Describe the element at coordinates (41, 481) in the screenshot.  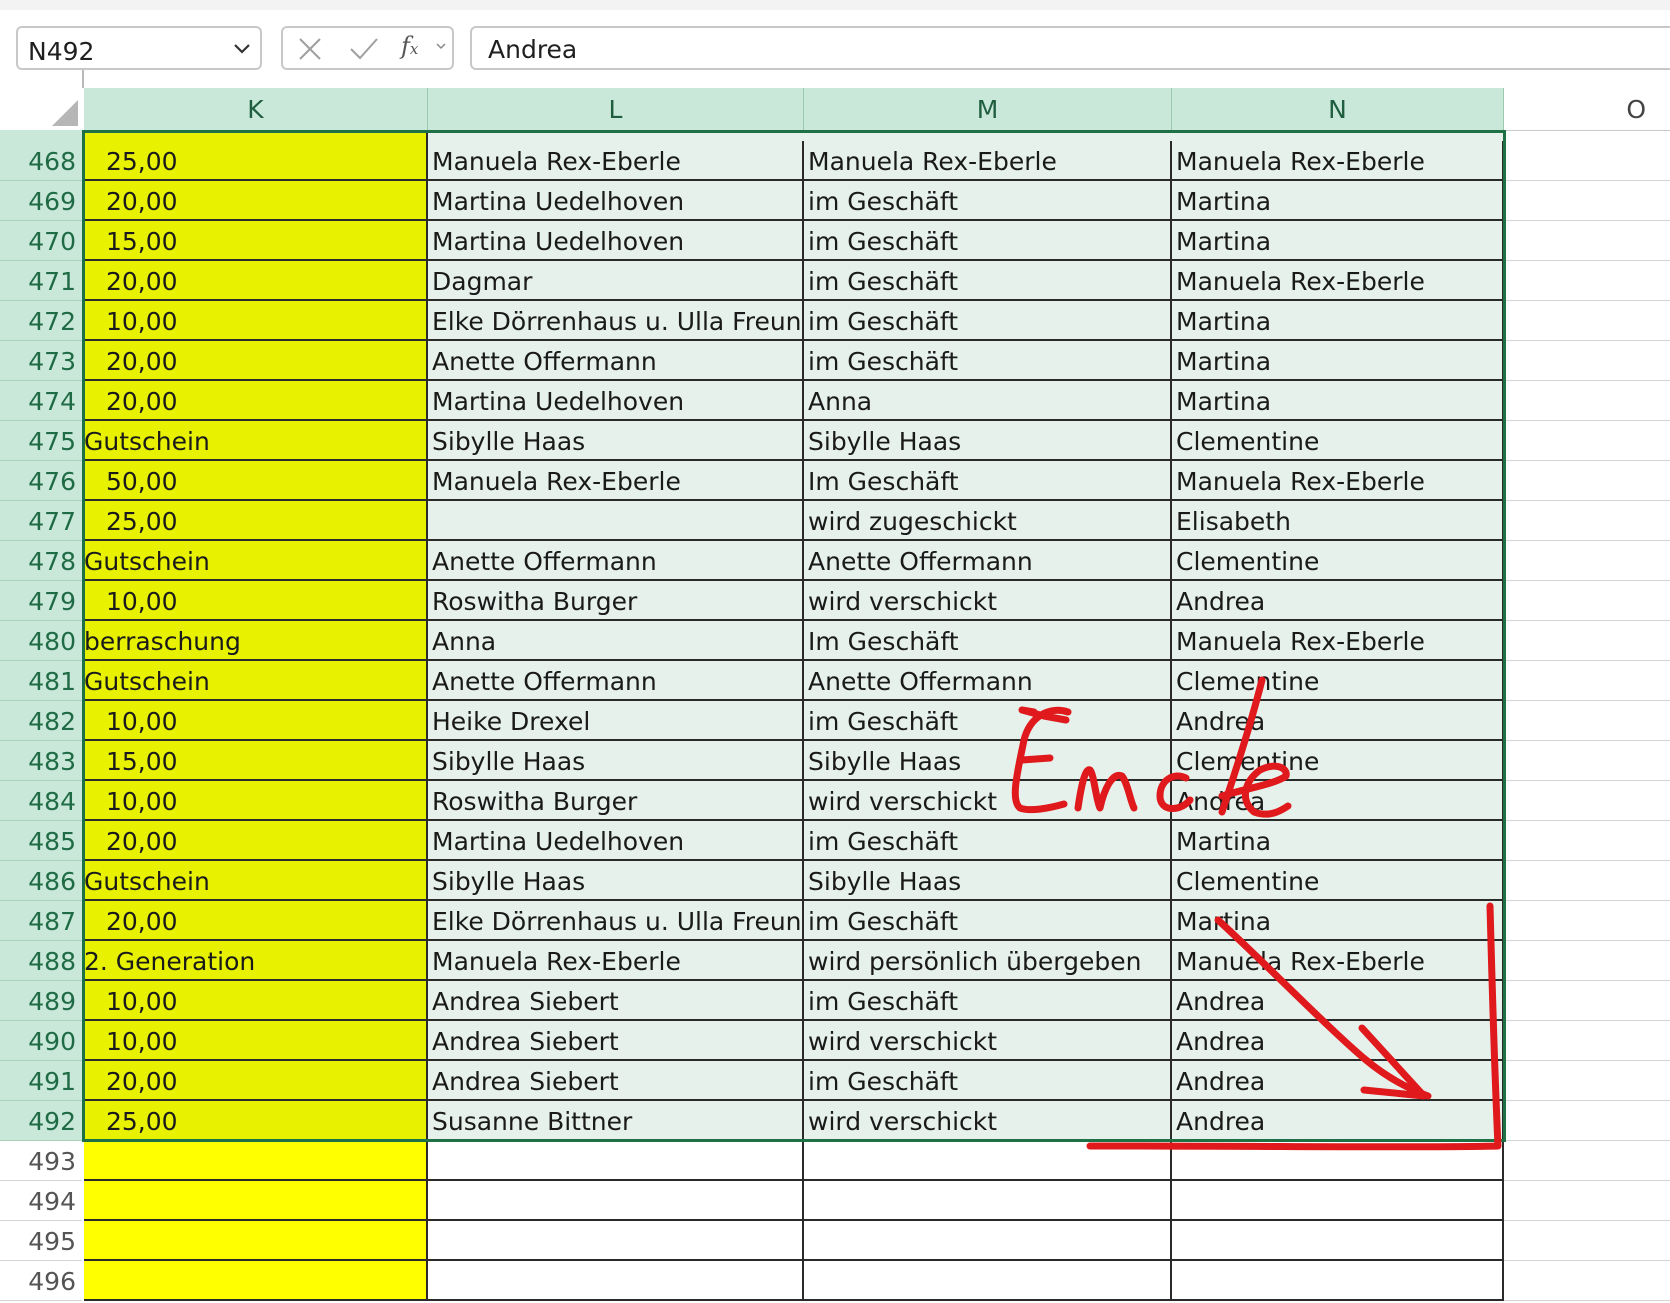
I see `row-header: 476` at that location.